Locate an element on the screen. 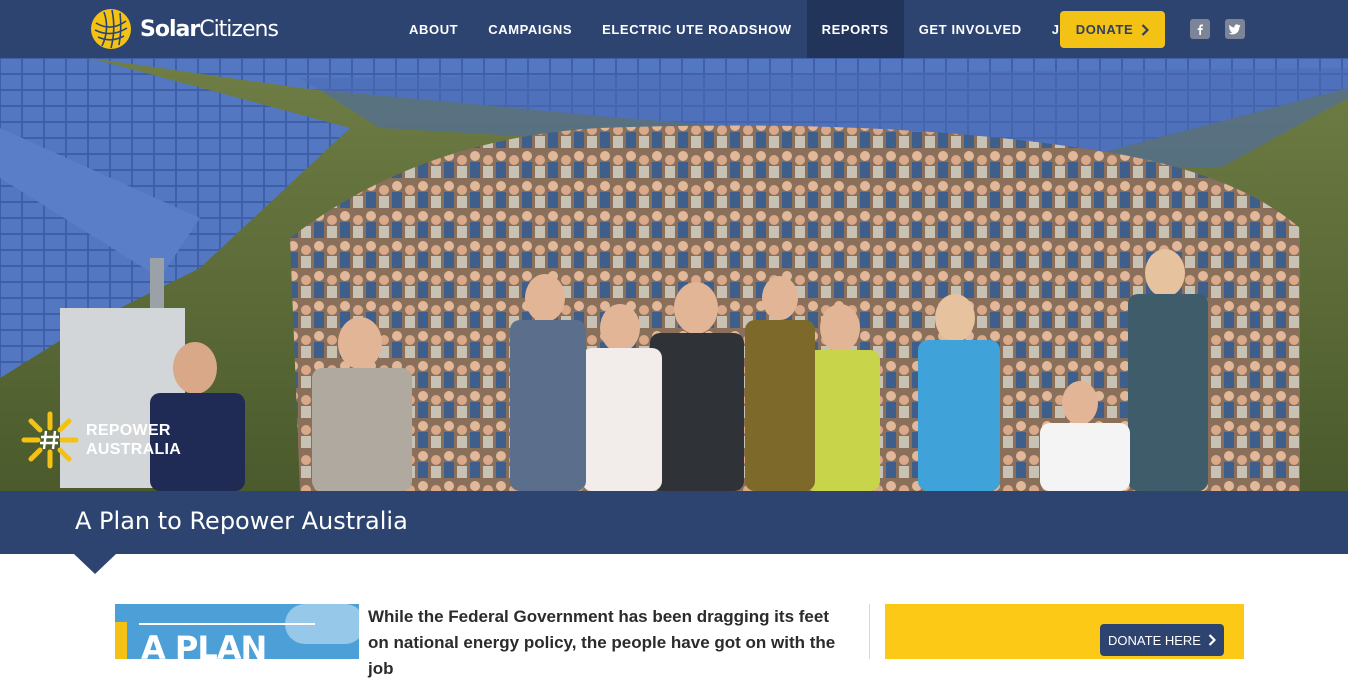 Image resolution: width=1348 pixels, height=682 pixels. nav-reports: REPORTS is located at coordinates (855, 29).